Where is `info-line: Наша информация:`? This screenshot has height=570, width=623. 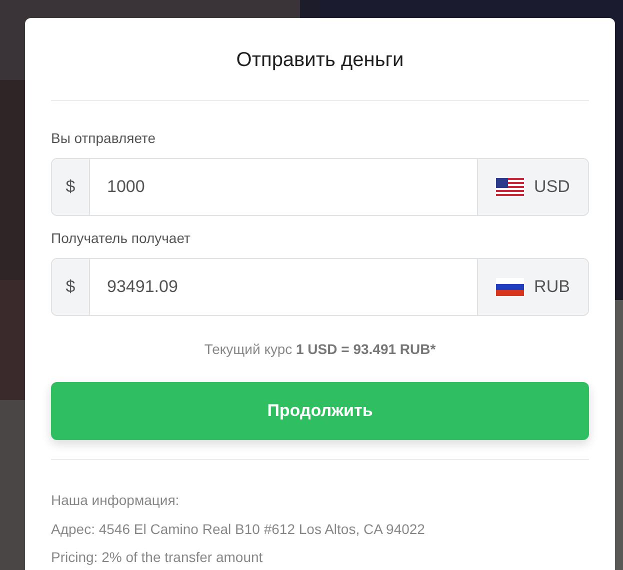
info-line: Наша информация: is located at coordinates (115, 500).